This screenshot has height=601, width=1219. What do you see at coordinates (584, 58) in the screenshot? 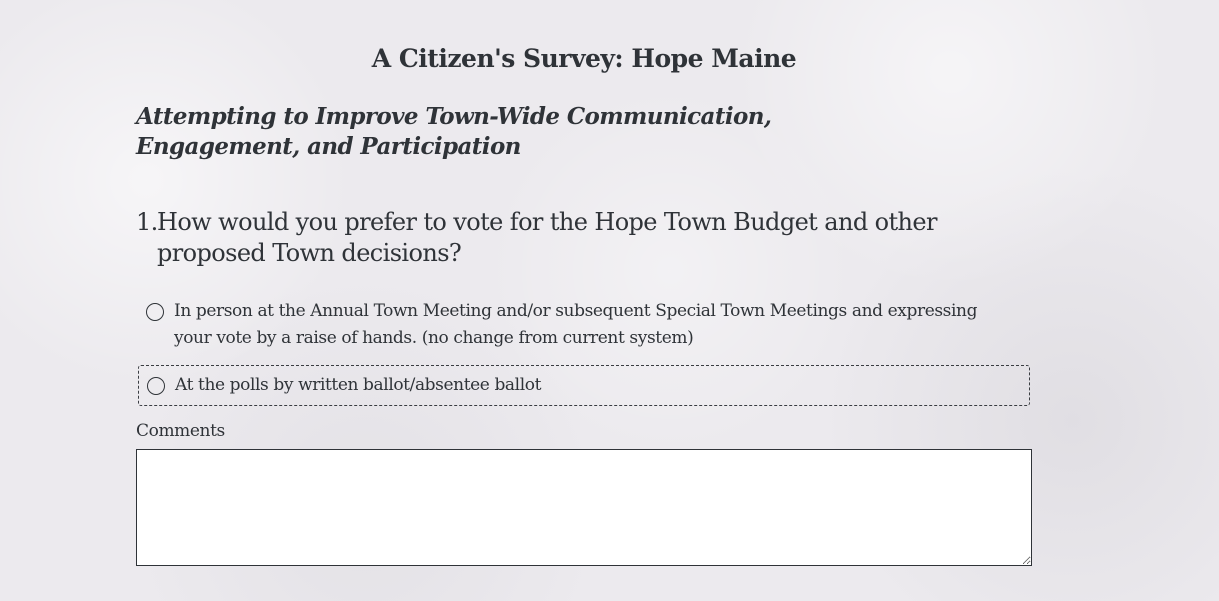
I see `survey-title: A Citizen's Survey: Hope Maine` at bounding box center [584, 58].